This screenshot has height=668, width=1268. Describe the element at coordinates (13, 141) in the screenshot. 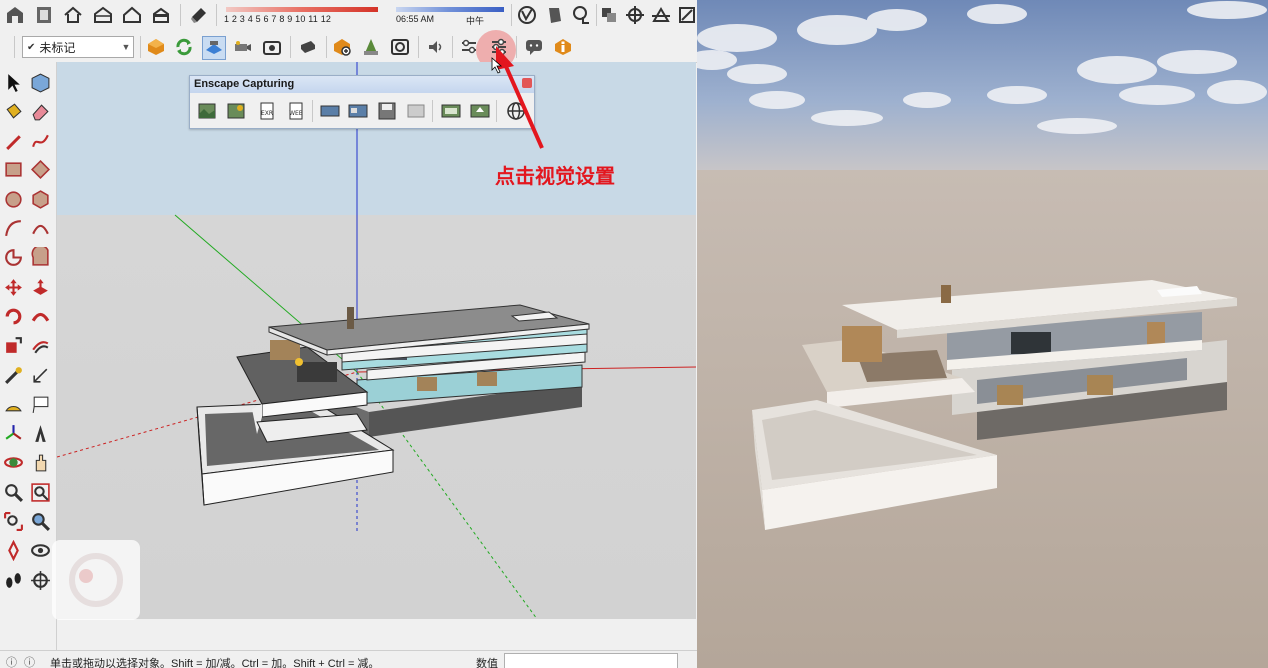

I see `pencil-line-icon` at that location.